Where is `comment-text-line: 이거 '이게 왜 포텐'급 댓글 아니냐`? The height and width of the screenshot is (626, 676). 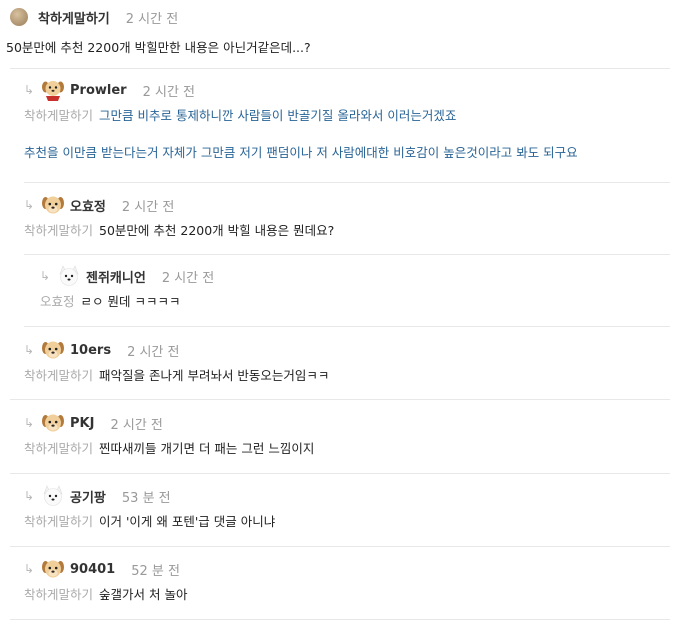
comment-text-line: 이거 '이게 왜 포텐'급 댓글 아니냐 is located at coordinates (187, 521).